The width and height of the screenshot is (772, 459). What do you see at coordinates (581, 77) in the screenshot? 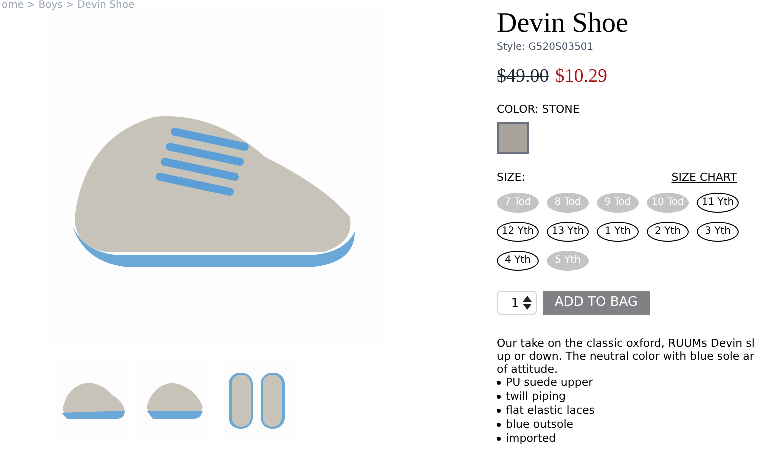
I see `sale-price: $10.29` at bounding box center [581, 77].